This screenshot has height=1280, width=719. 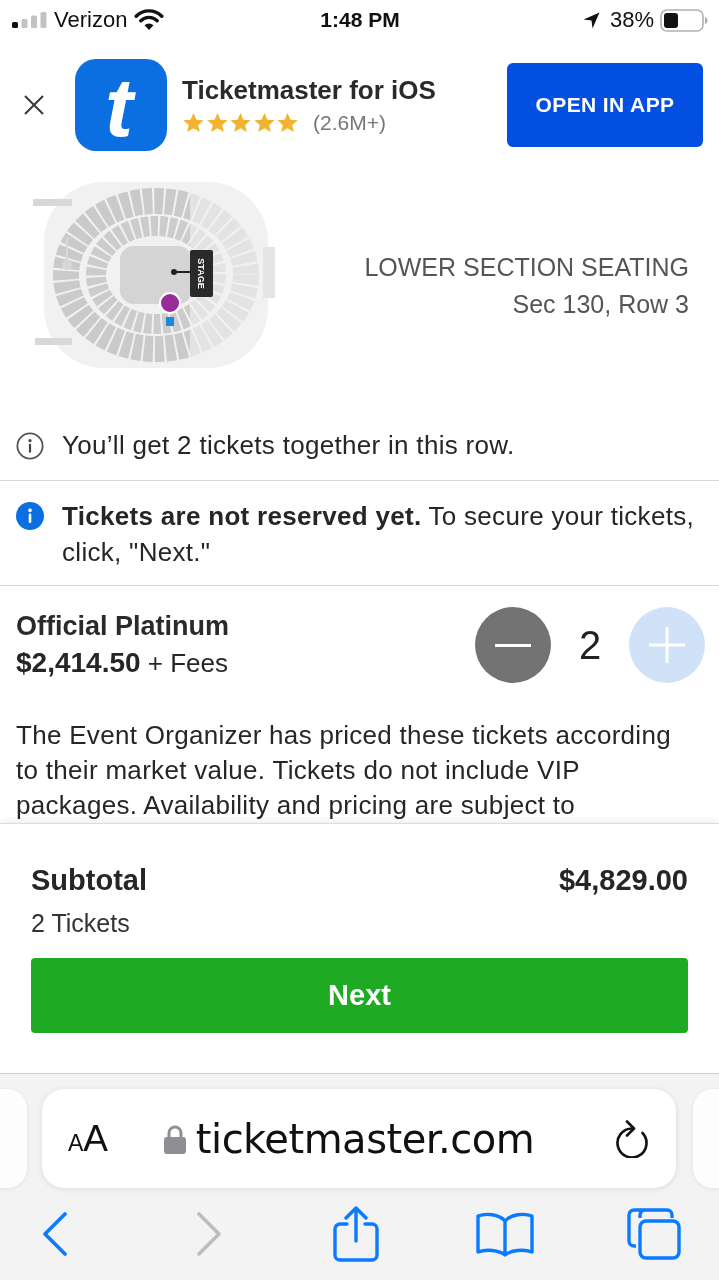 I want to click on carrier-name: Verizon, so click(x=91, y=20).